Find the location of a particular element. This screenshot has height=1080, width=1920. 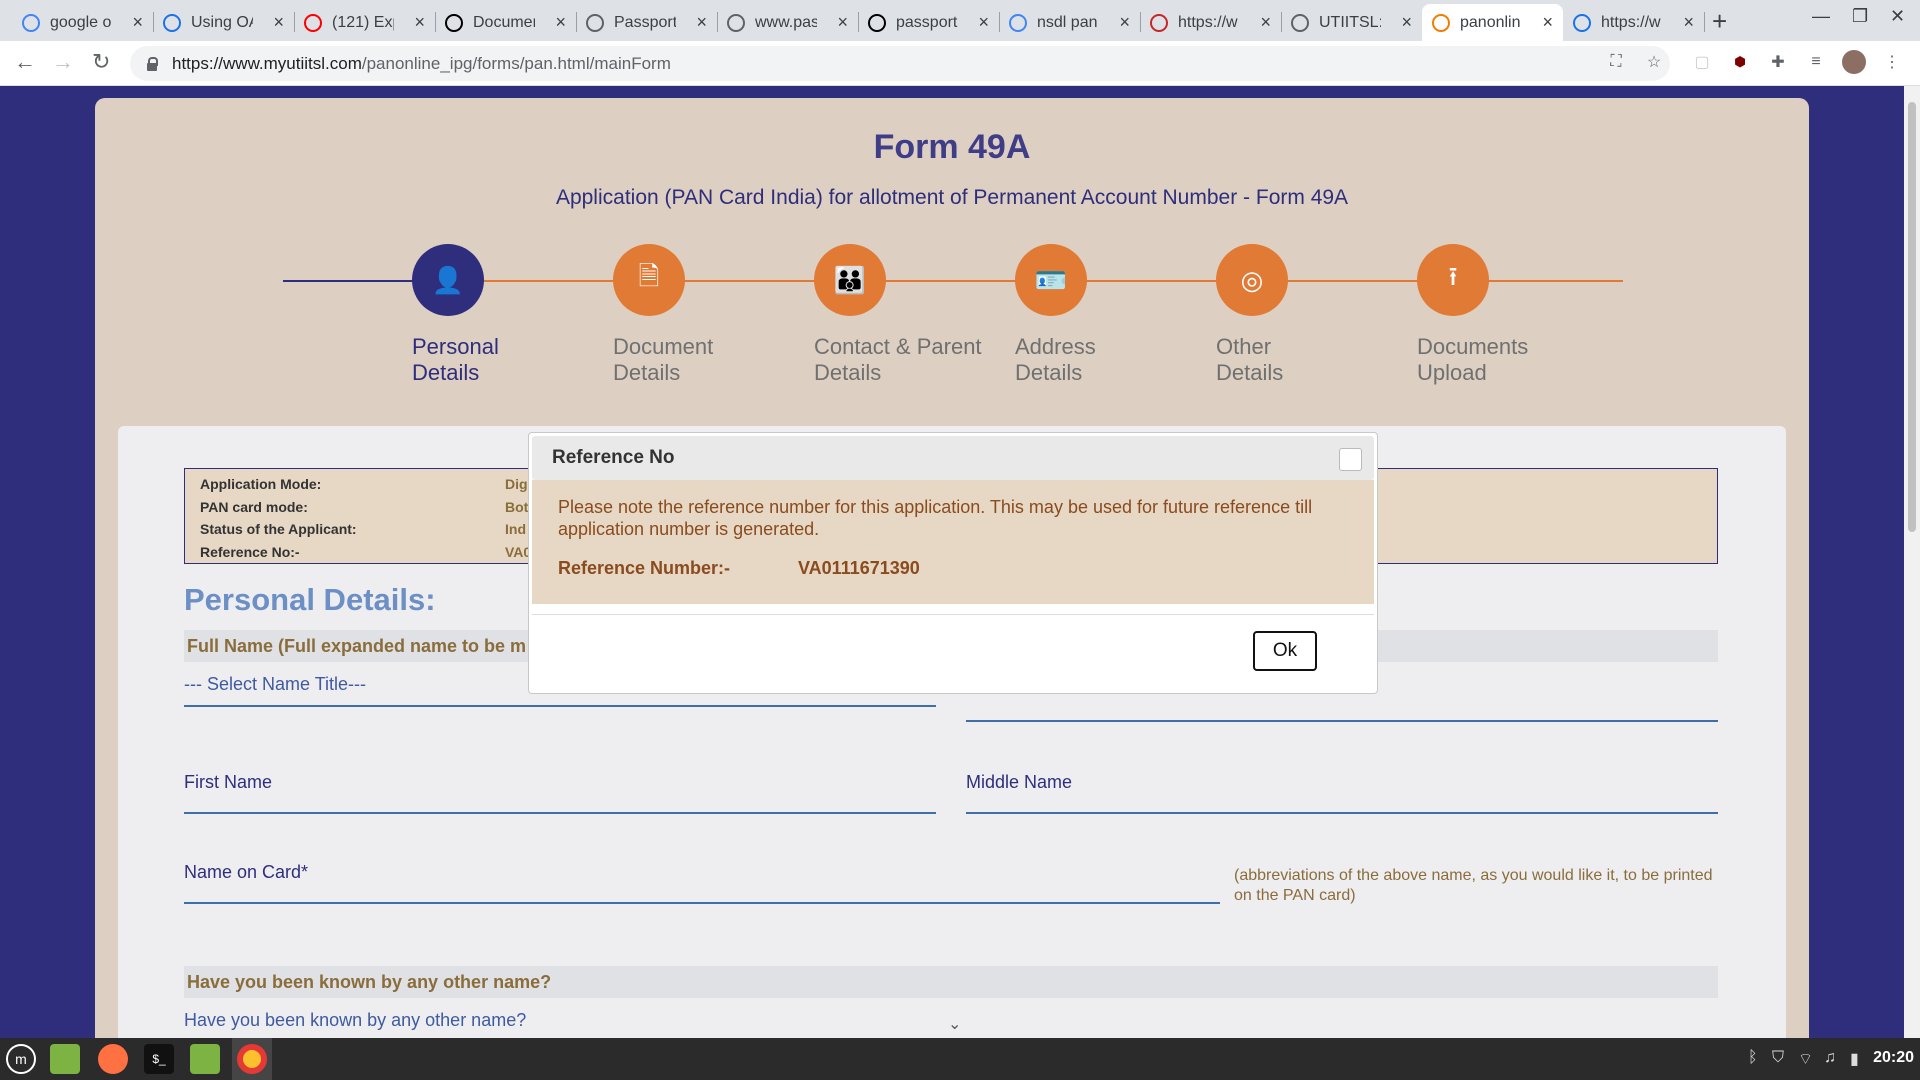

step-4: 🪪 Address Details is located at coordinates (1105, 315).